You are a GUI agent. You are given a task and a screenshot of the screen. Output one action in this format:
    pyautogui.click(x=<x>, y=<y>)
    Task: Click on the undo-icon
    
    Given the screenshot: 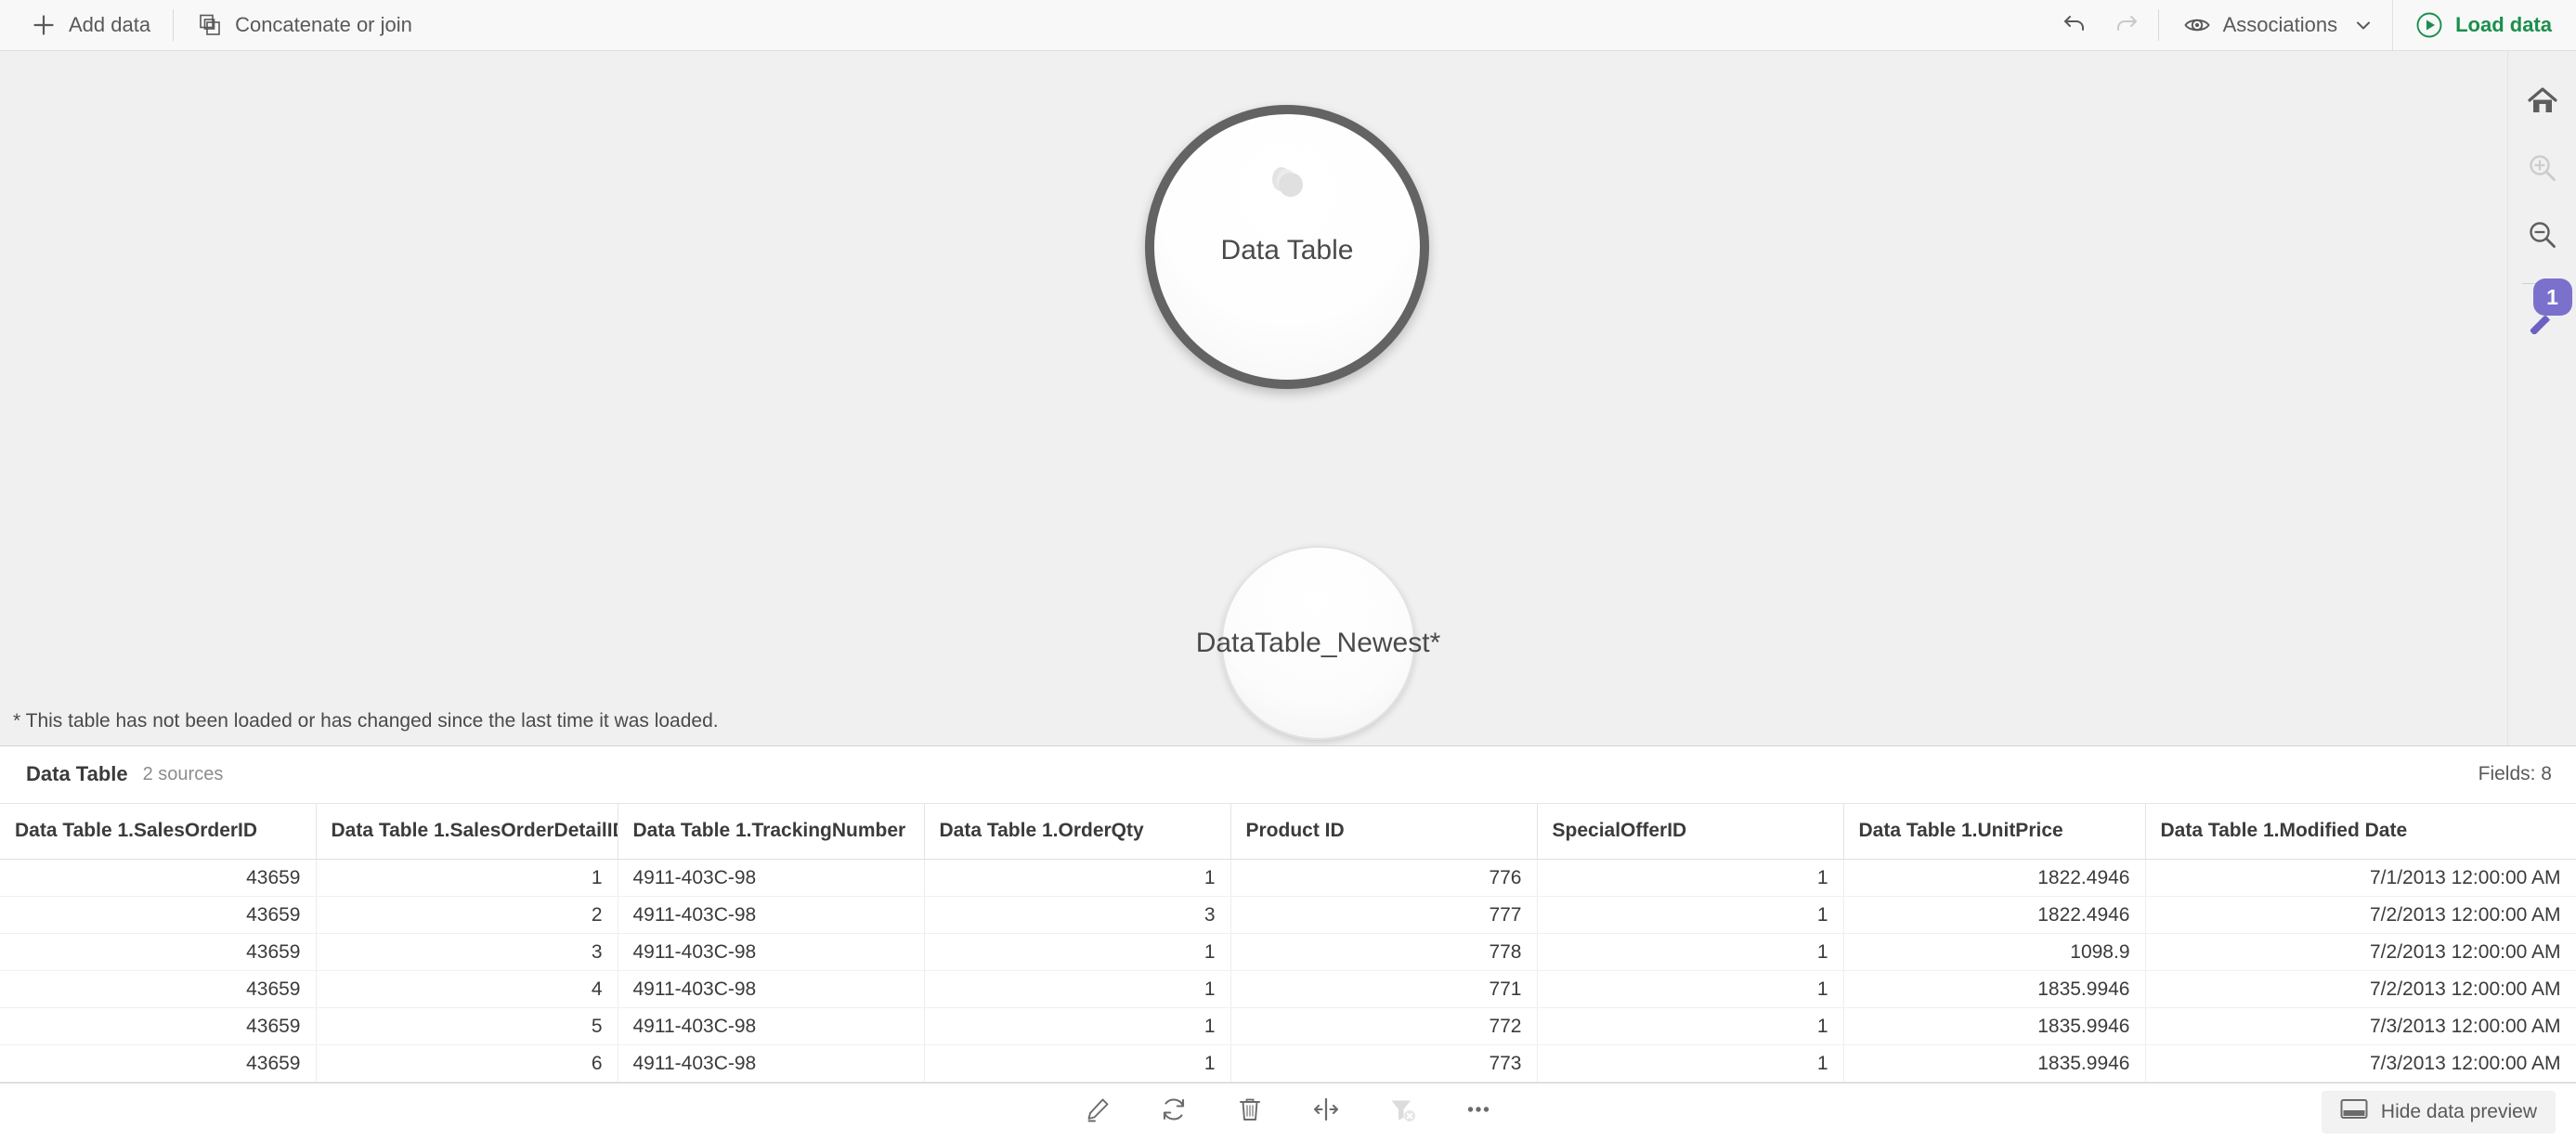 What is the action you would take?
    pyautogui.click(x=2074, y=25)
    